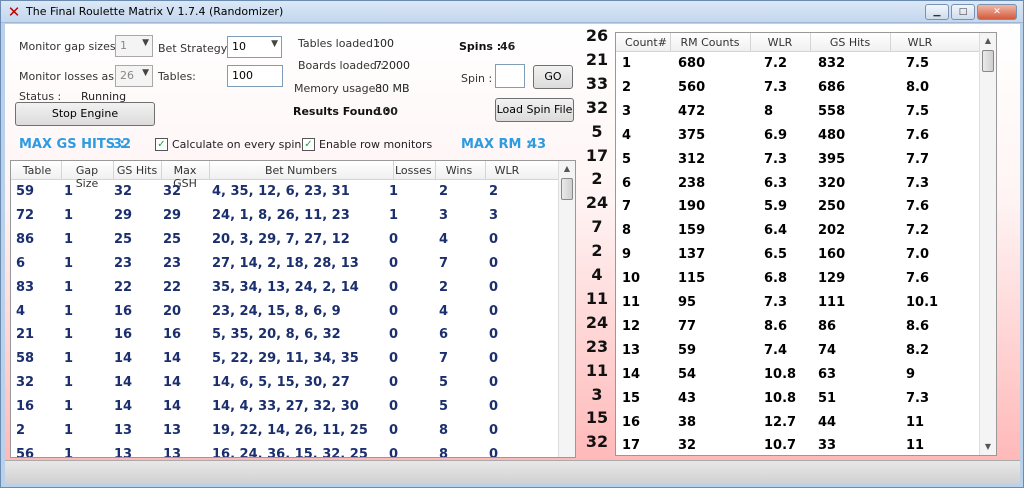 The height and width of the screenshot is (488, 1024). I want to click on table-cell: 4, 35, 12, 6, 23, 31, so click(281, 191).